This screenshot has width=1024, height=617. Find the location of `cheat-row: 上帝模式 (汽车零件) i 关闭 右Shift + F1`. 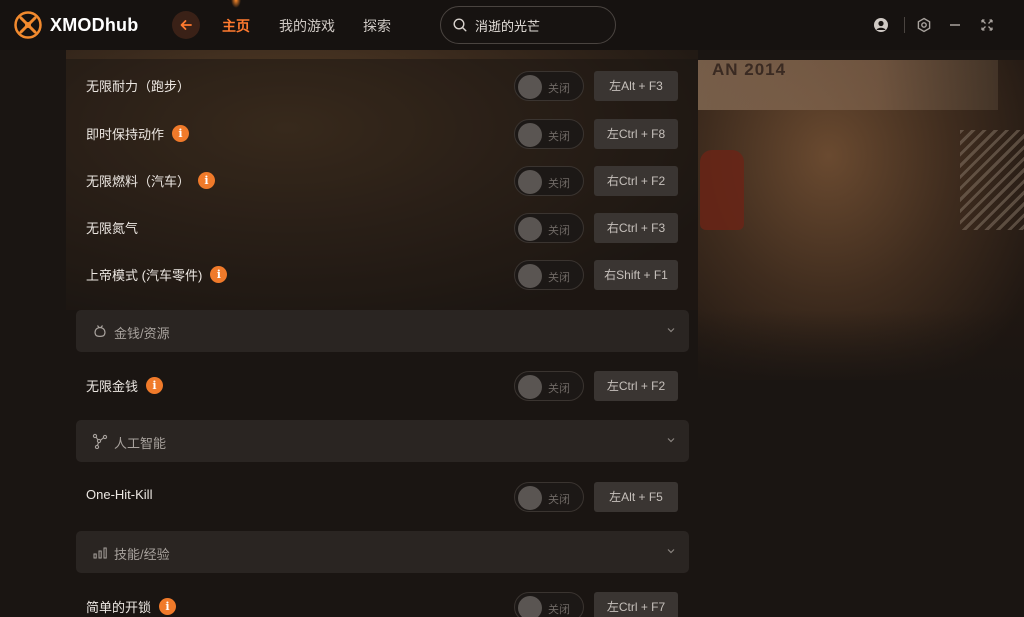

cheat-row: 上帝模式 (汽车零件) i 关闭 右Shift + F1 is located at coordinates (382, 274).